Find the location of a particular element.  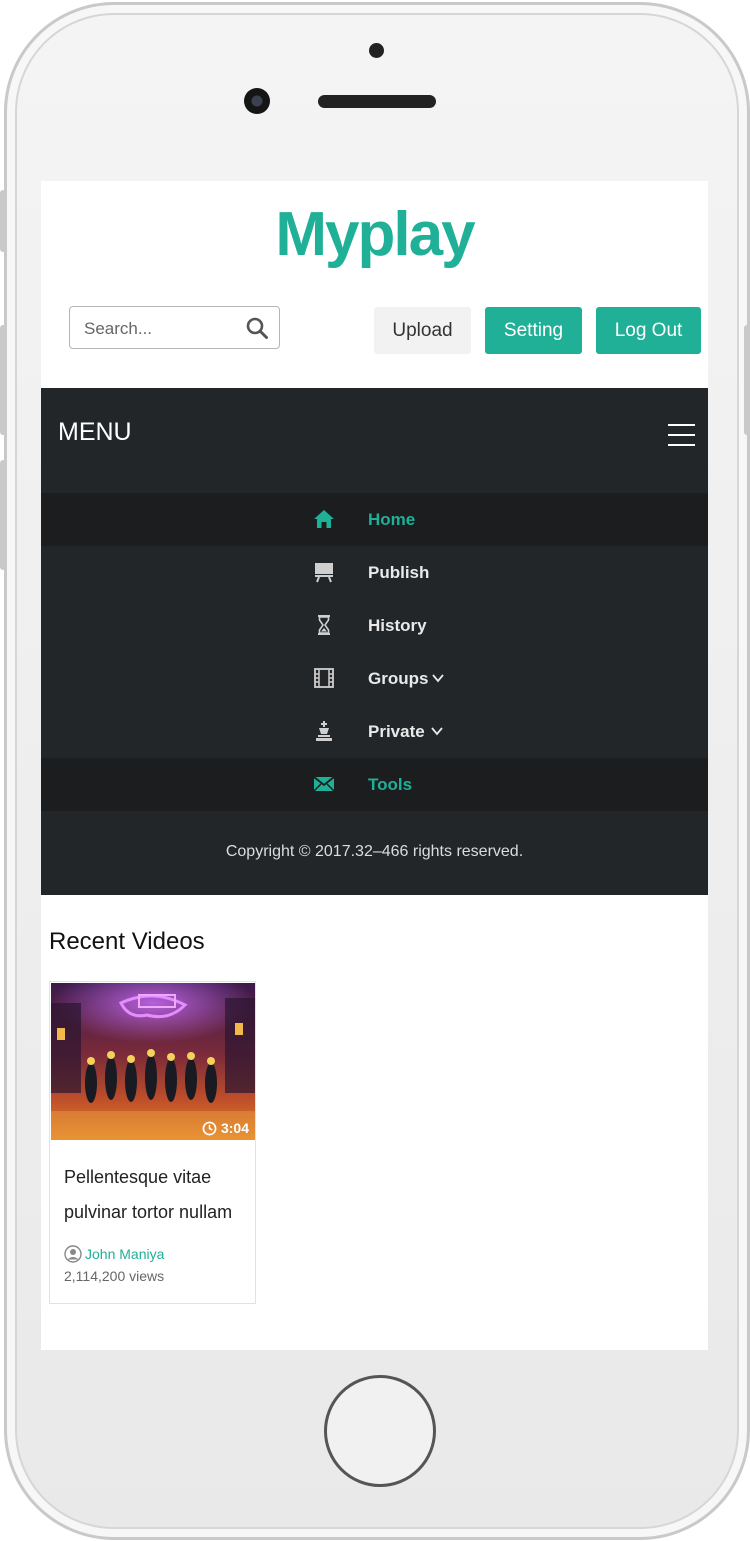

chess-king-icon is located at coordinates (324, 731).